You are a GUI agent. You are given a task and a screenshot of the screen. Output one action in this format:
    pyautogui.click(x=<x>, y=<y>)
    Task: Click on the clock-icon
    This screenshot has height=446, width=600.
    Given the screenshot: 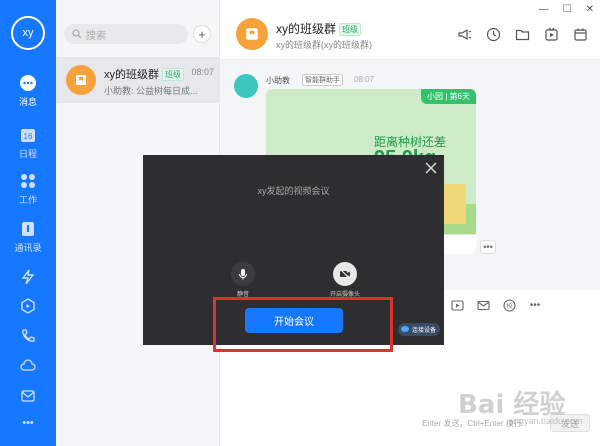 What is the action you would take?
    pyautogui.click(x=493, y=34)
    